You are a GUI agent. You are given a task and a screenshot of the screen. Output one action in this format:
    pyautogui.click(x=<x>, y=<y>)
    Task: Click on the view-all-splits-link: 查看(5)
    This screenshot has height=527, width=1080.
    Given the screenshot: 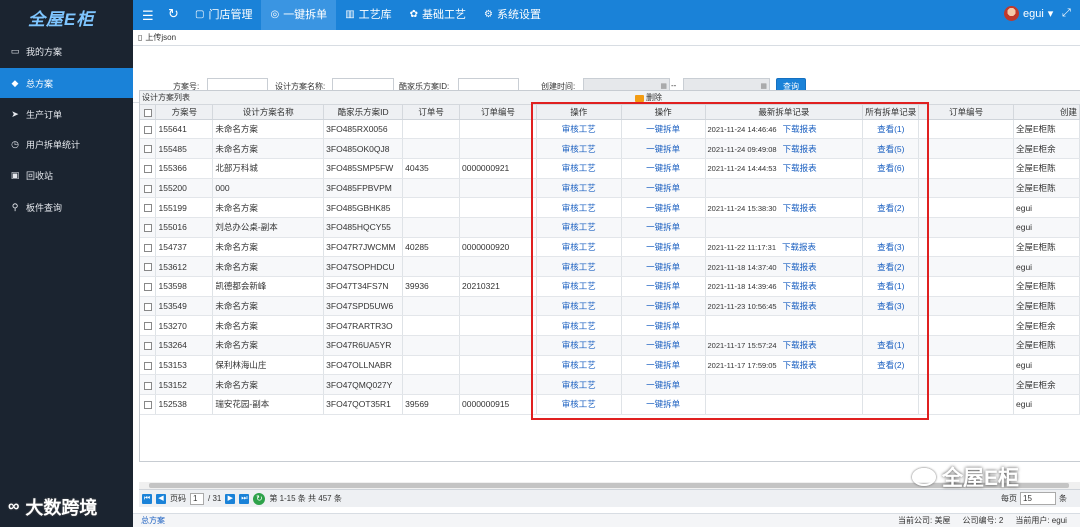 What is the action you would take?
    pyautogui.click(x=891, y=148)
    